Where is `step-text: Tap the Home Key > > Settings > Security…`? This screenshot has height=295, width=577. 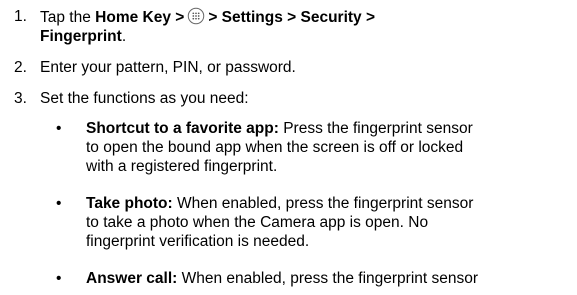
step-text: Tap the Home Key > > Settings > Security… is located at coordinates (300, 26).